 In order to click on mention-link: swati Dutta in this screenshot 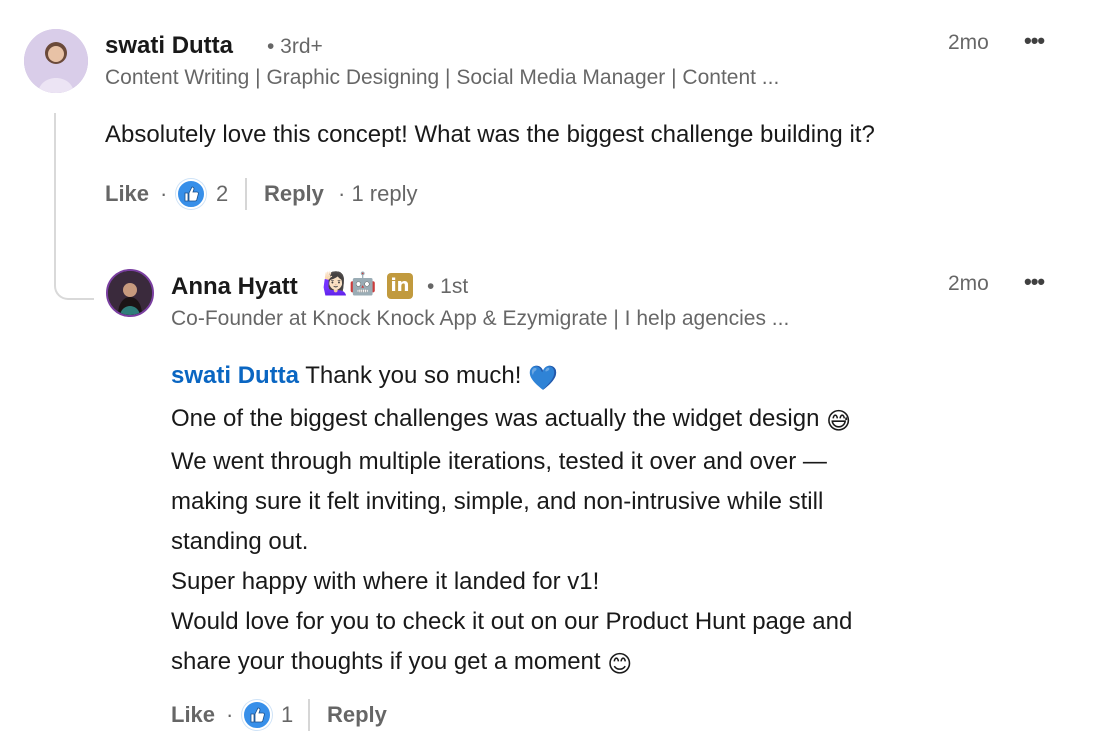, I will do `click(235, 375)`.